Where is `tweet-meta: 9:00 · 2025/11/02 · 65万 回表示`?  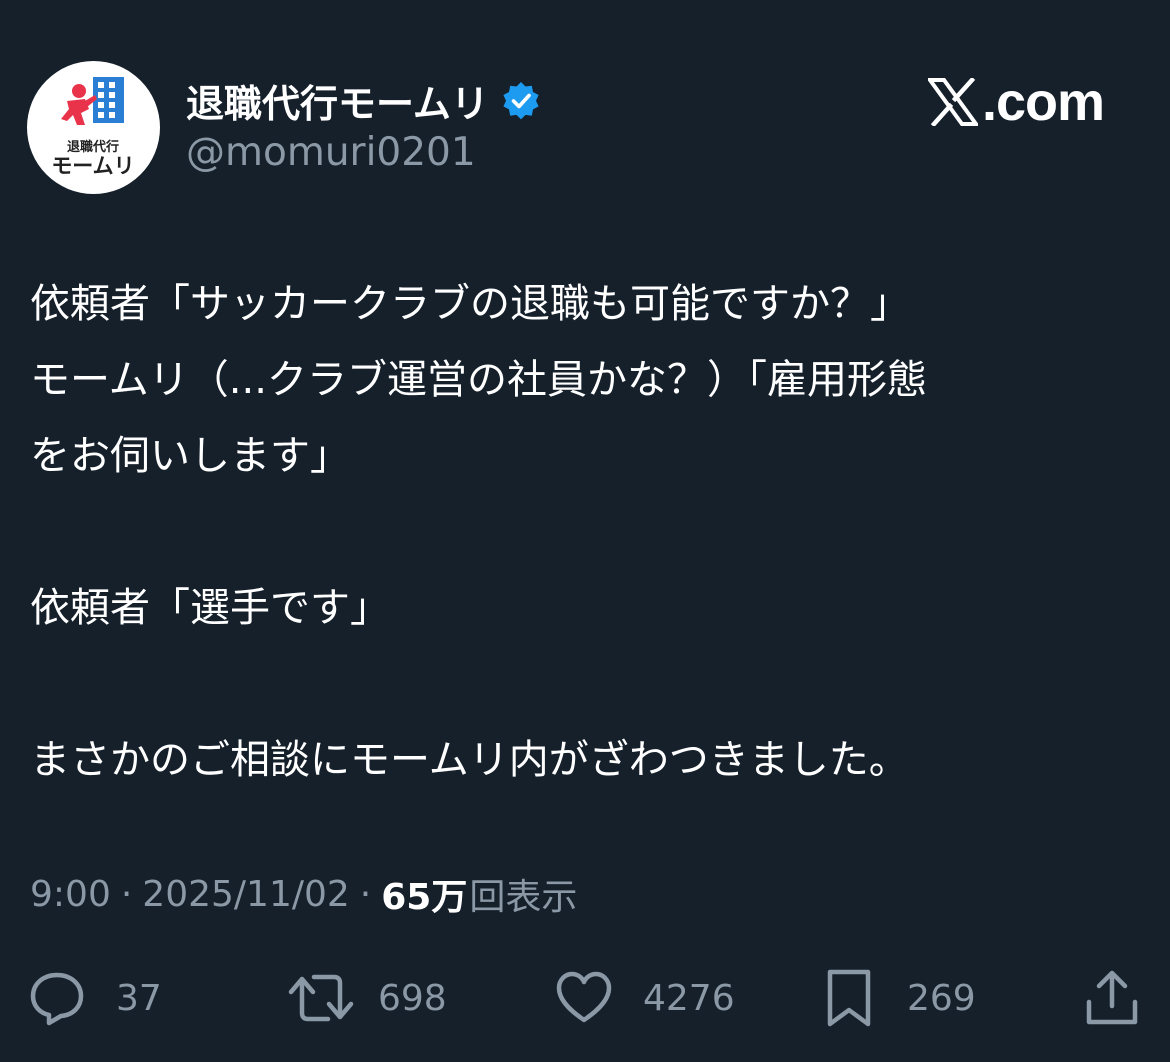
tweet-meta: 9:00 · 2025/11/02 · 65万 回表示 is located at coordinates (303, 894).